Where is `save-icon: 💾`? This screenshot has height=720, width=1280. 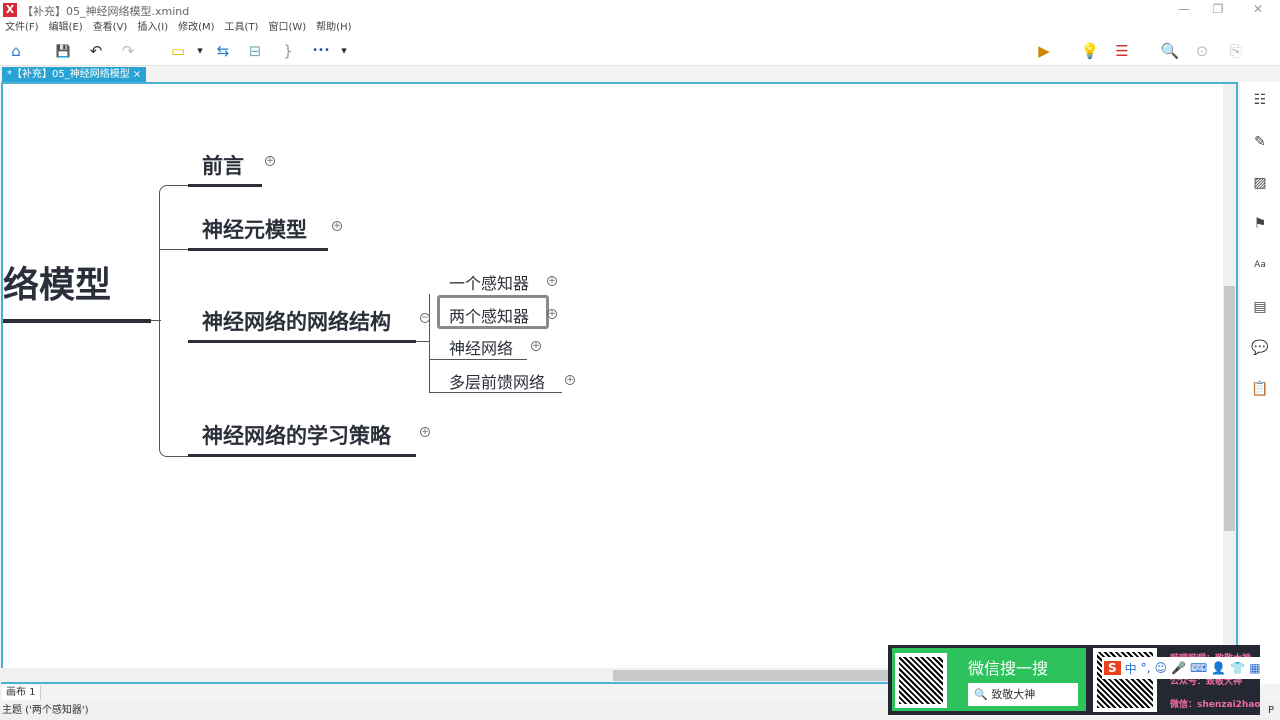 save-icon: 💾 is located at coordinates (63, 51).